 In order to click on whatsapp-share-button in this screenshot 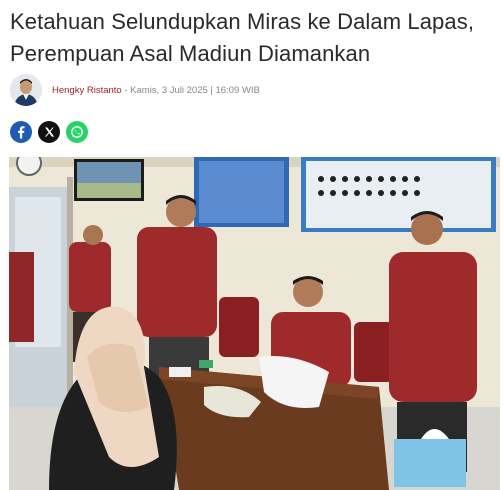, I will do `click(77, 132)`.